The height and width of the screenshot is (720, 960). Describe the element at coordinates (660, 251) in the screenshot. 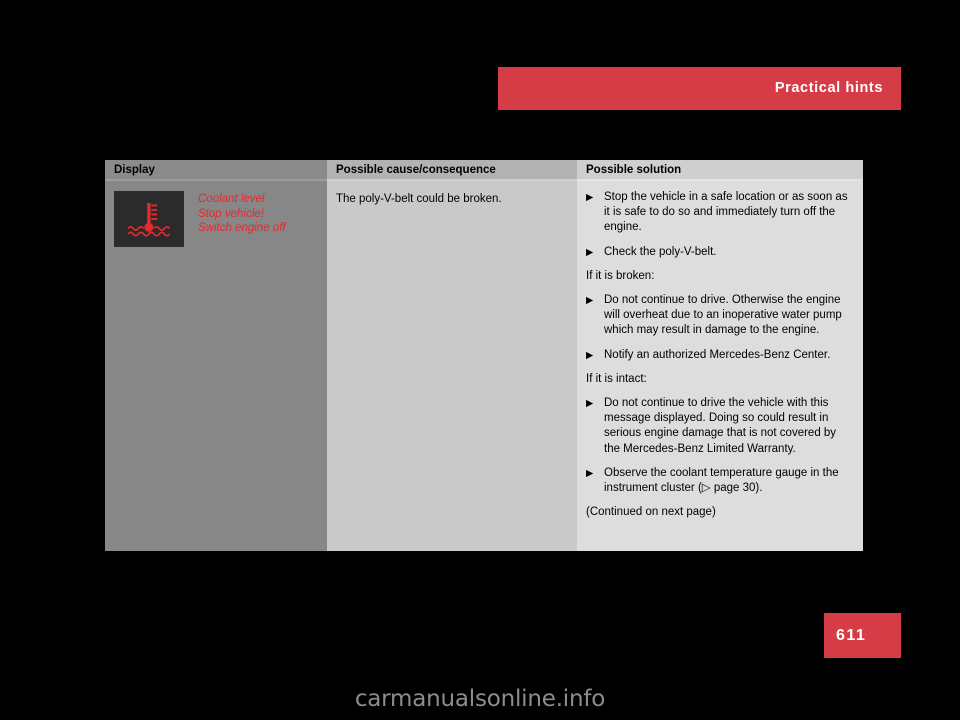

I see `solution-bullet-text: Check the poly-V-belt.` at that location.